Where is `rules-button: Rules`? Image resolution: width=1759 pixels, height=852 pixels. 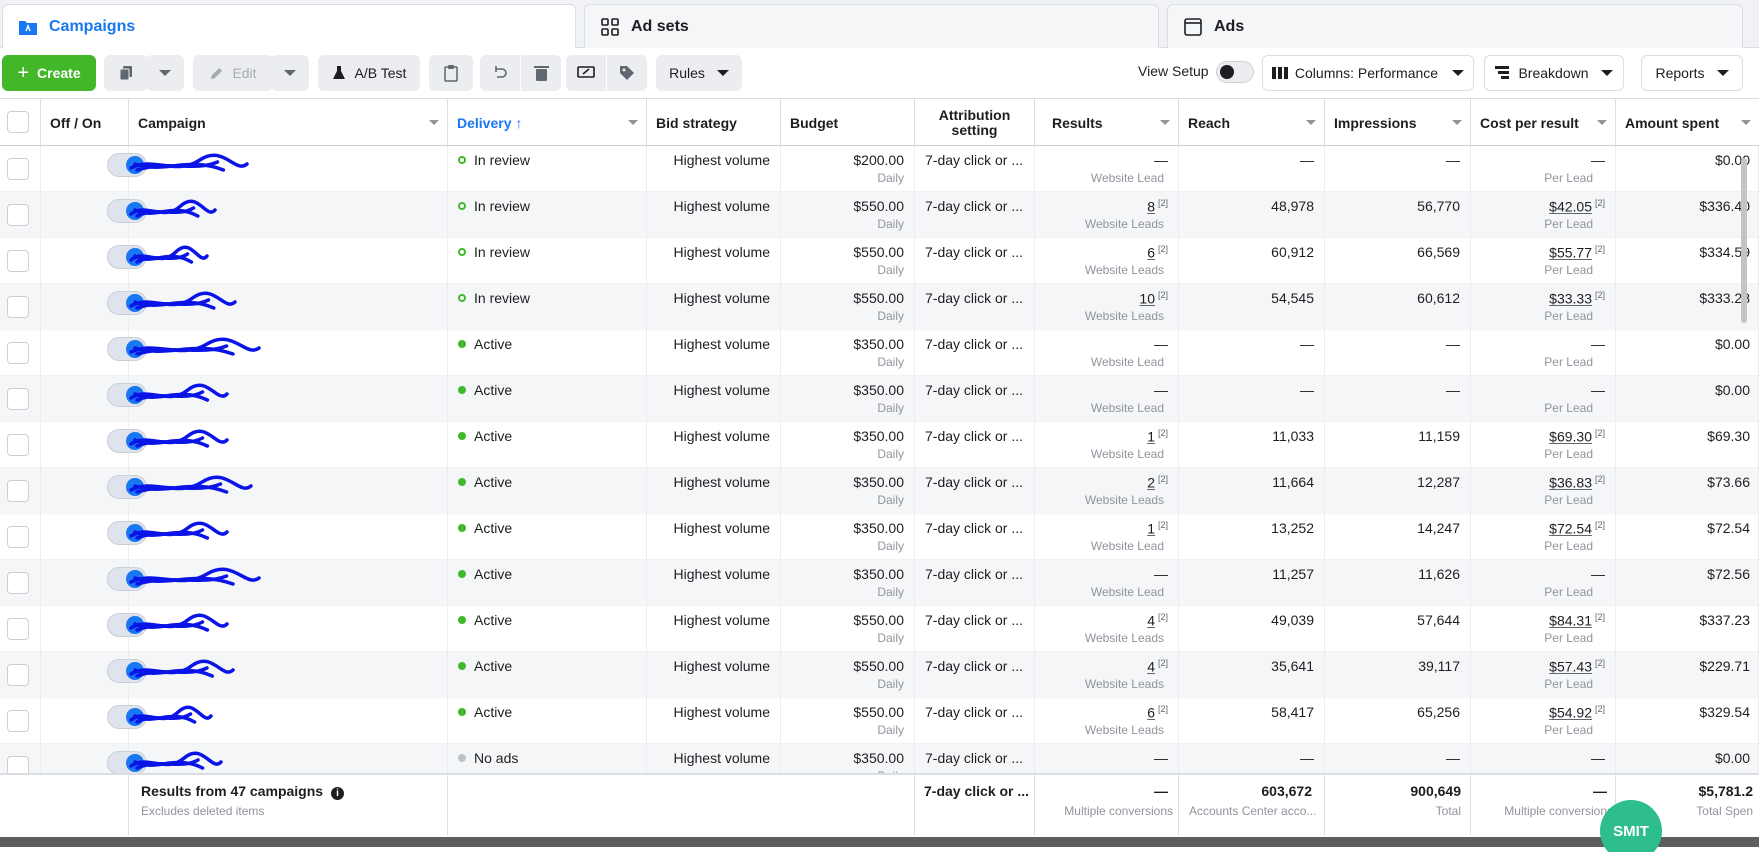
rules-button: Rules is located at coordinates (699, 73).